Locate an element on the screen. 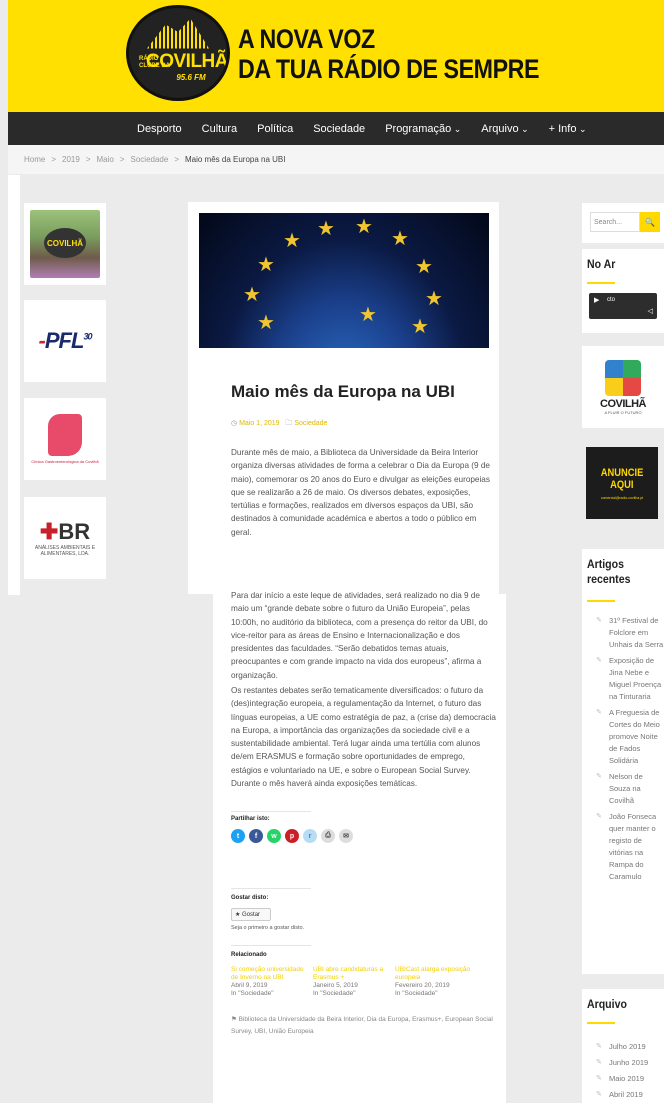 This screenshot has width=664, height=1103. pinterest-icon: p is located at coordinates (292, 836).